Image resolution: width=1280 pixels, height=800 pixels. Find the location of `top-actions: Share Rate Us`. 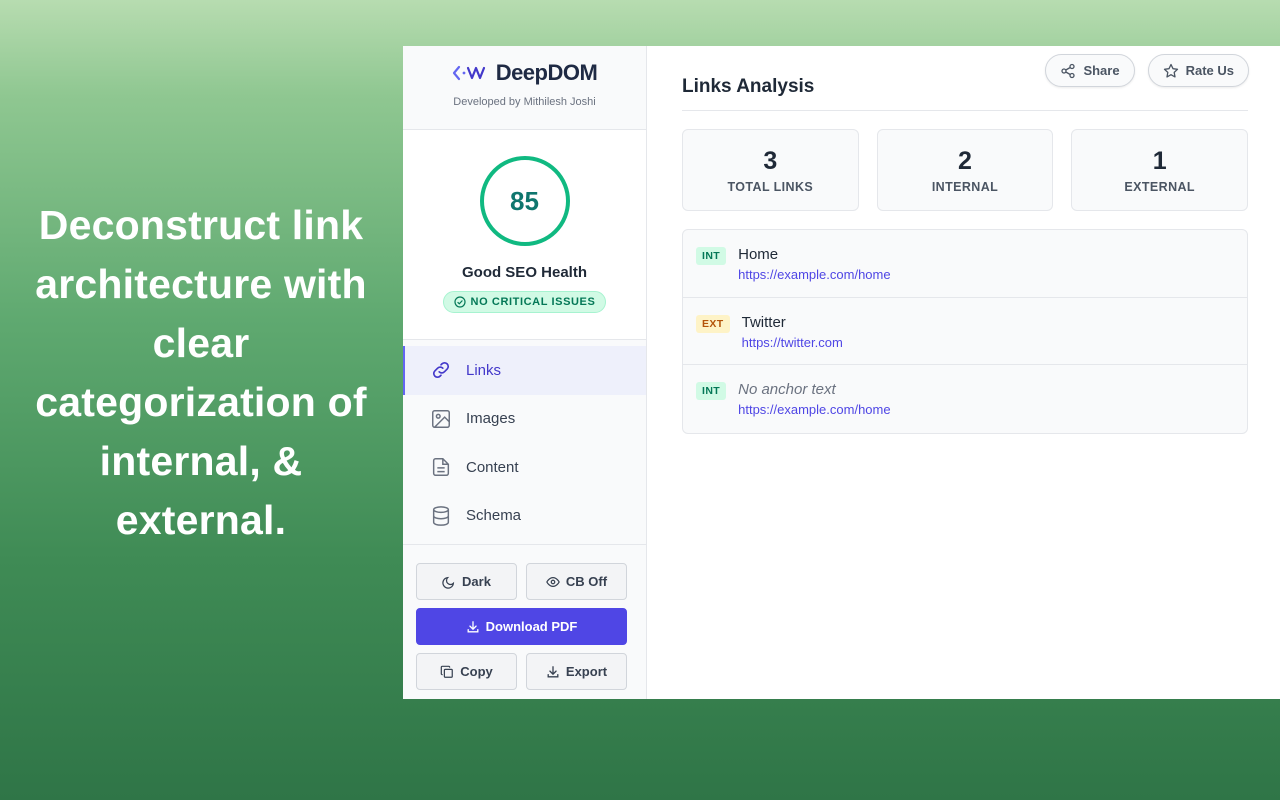

top-actions: Share Rate Us is located at coordinates (1147, 70).